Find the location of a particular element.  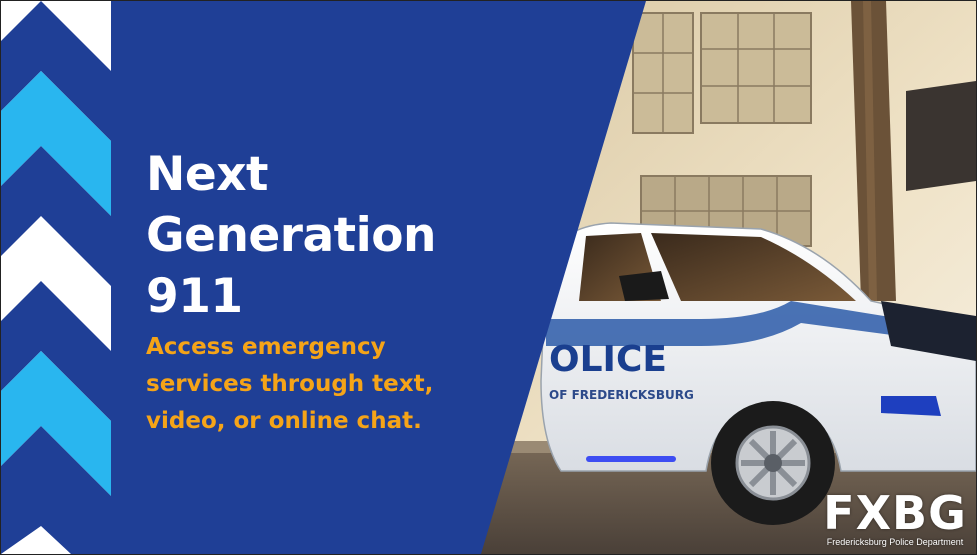

headline: Next Generation 911 is located at coordinates (291, 235).